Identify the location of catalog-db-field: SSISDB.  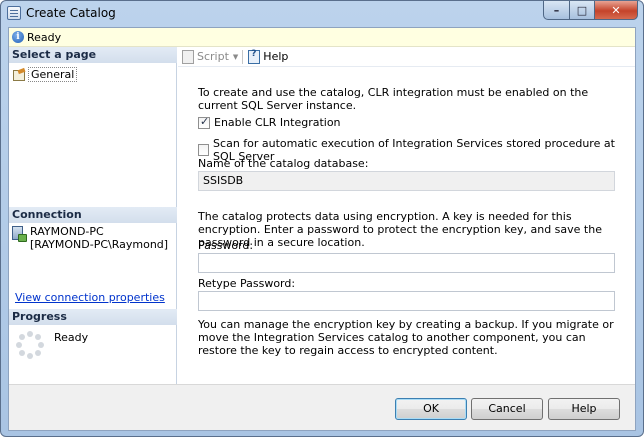
(406, 181).